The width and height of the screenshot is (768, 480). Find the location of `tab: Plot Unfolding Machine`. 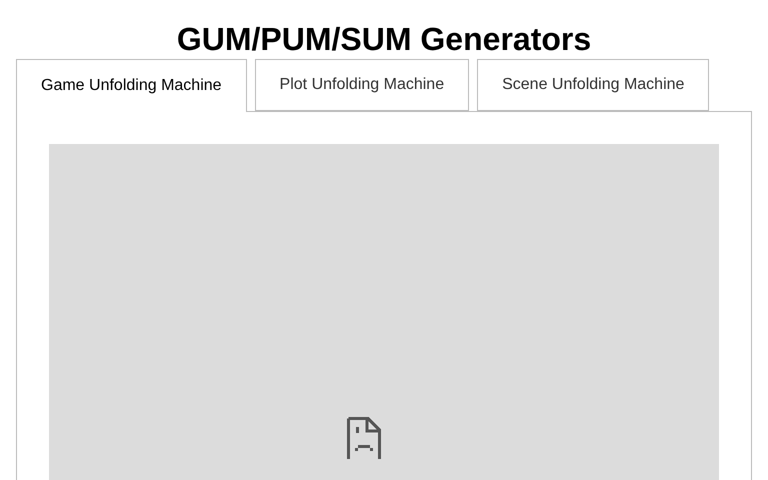

tab: Plot Unfolding Machine is located at coordinates (362, 85).